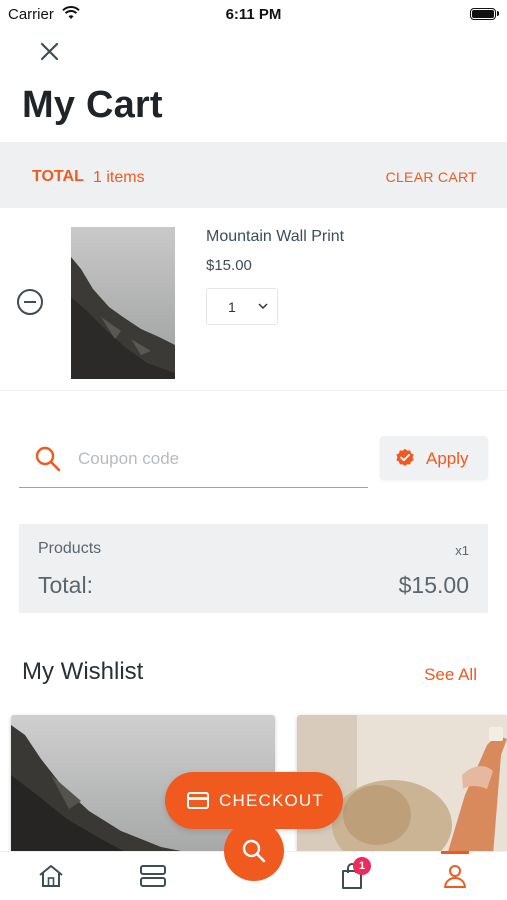 This screenshot has width=507, height=900. I want to click on remove-item-button, so click(30, 302).